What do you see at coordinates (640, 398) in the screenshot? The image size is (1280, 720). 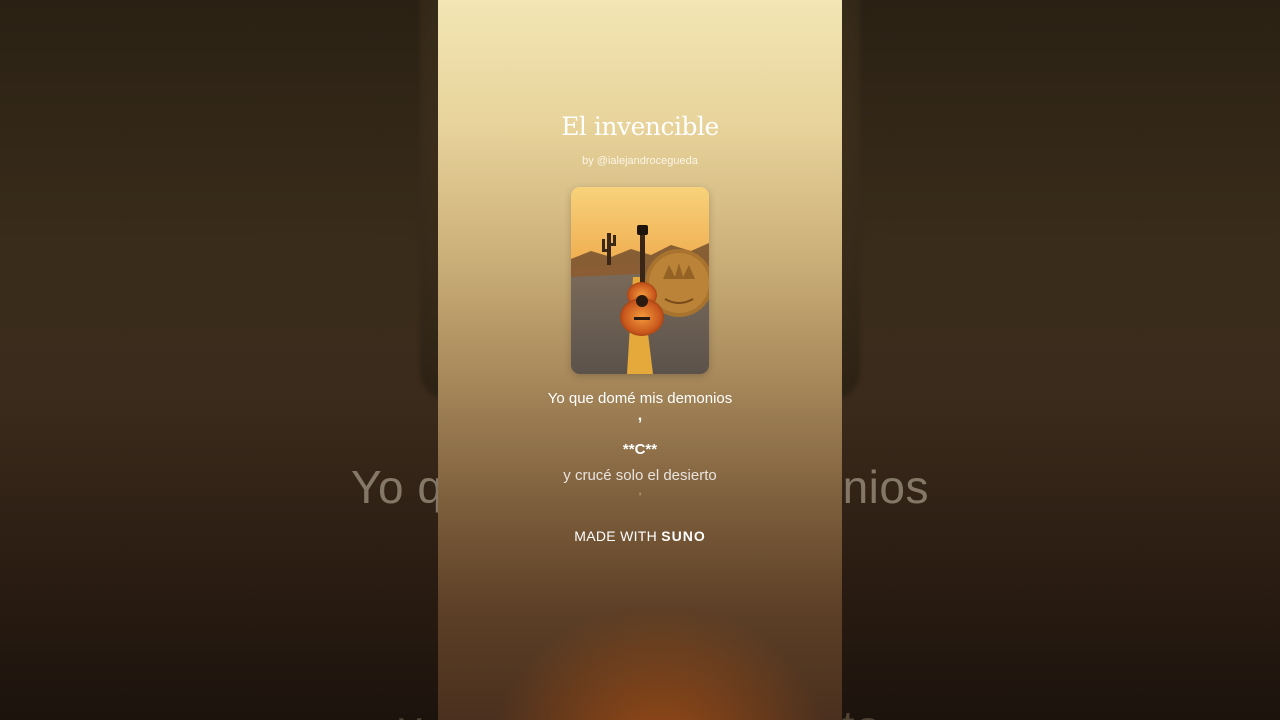 I see `lyric-line-current: Yo que domé mis demonios` at bounding box center [640, 398].